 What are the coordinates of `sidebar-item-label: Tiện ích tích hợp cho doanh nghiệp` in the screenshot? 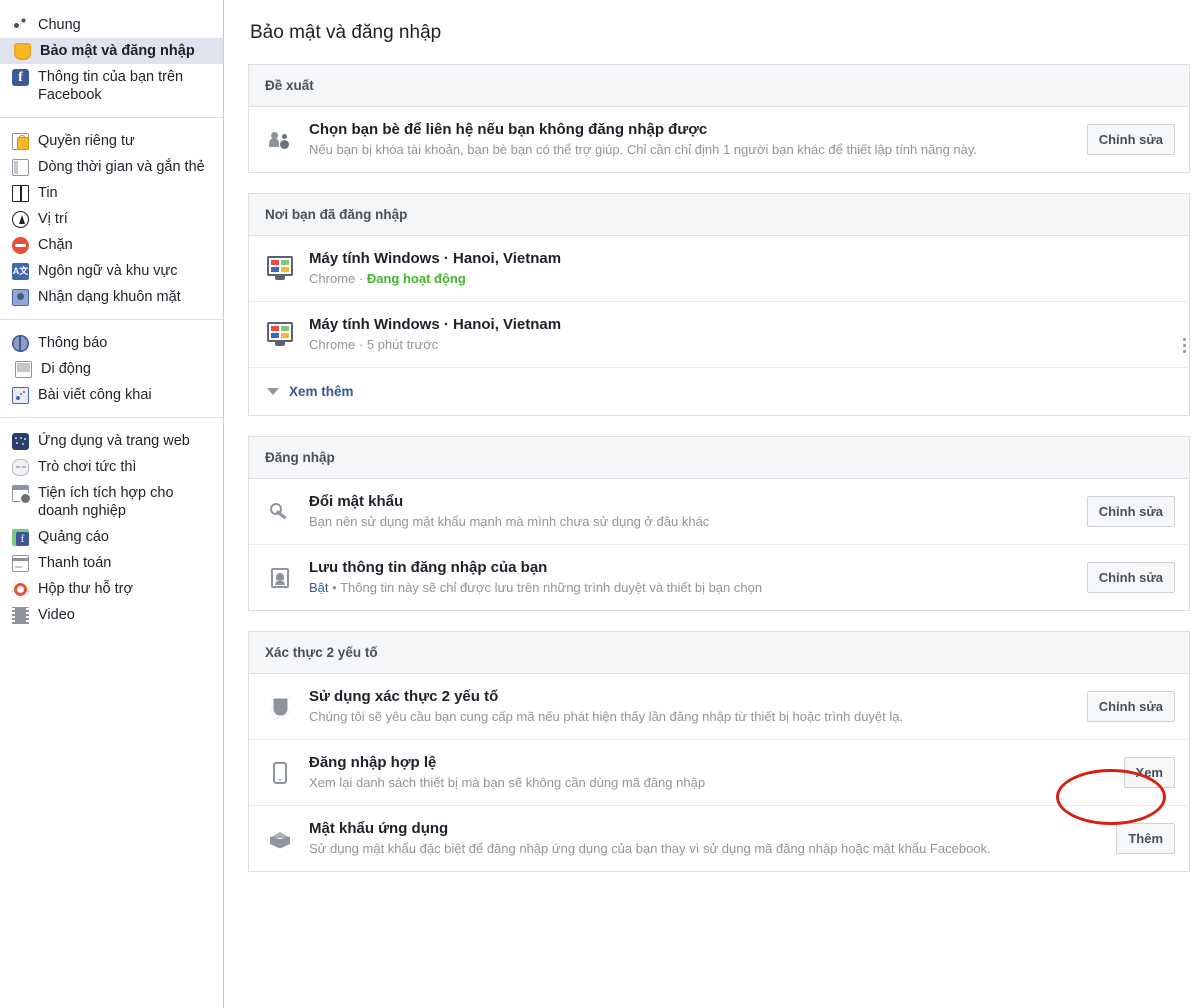 It's located at (106, 502).